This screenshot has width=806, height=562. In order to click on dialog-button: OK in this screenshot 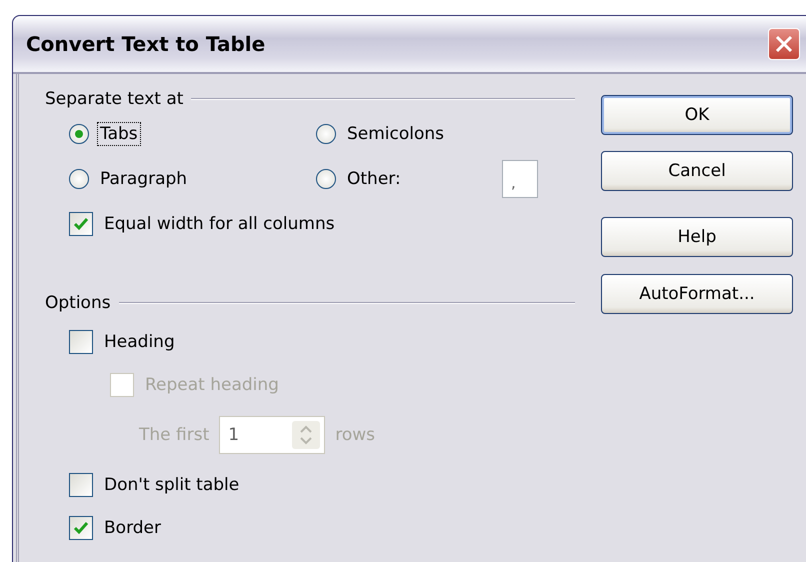, I will do `click(697, 115)`.